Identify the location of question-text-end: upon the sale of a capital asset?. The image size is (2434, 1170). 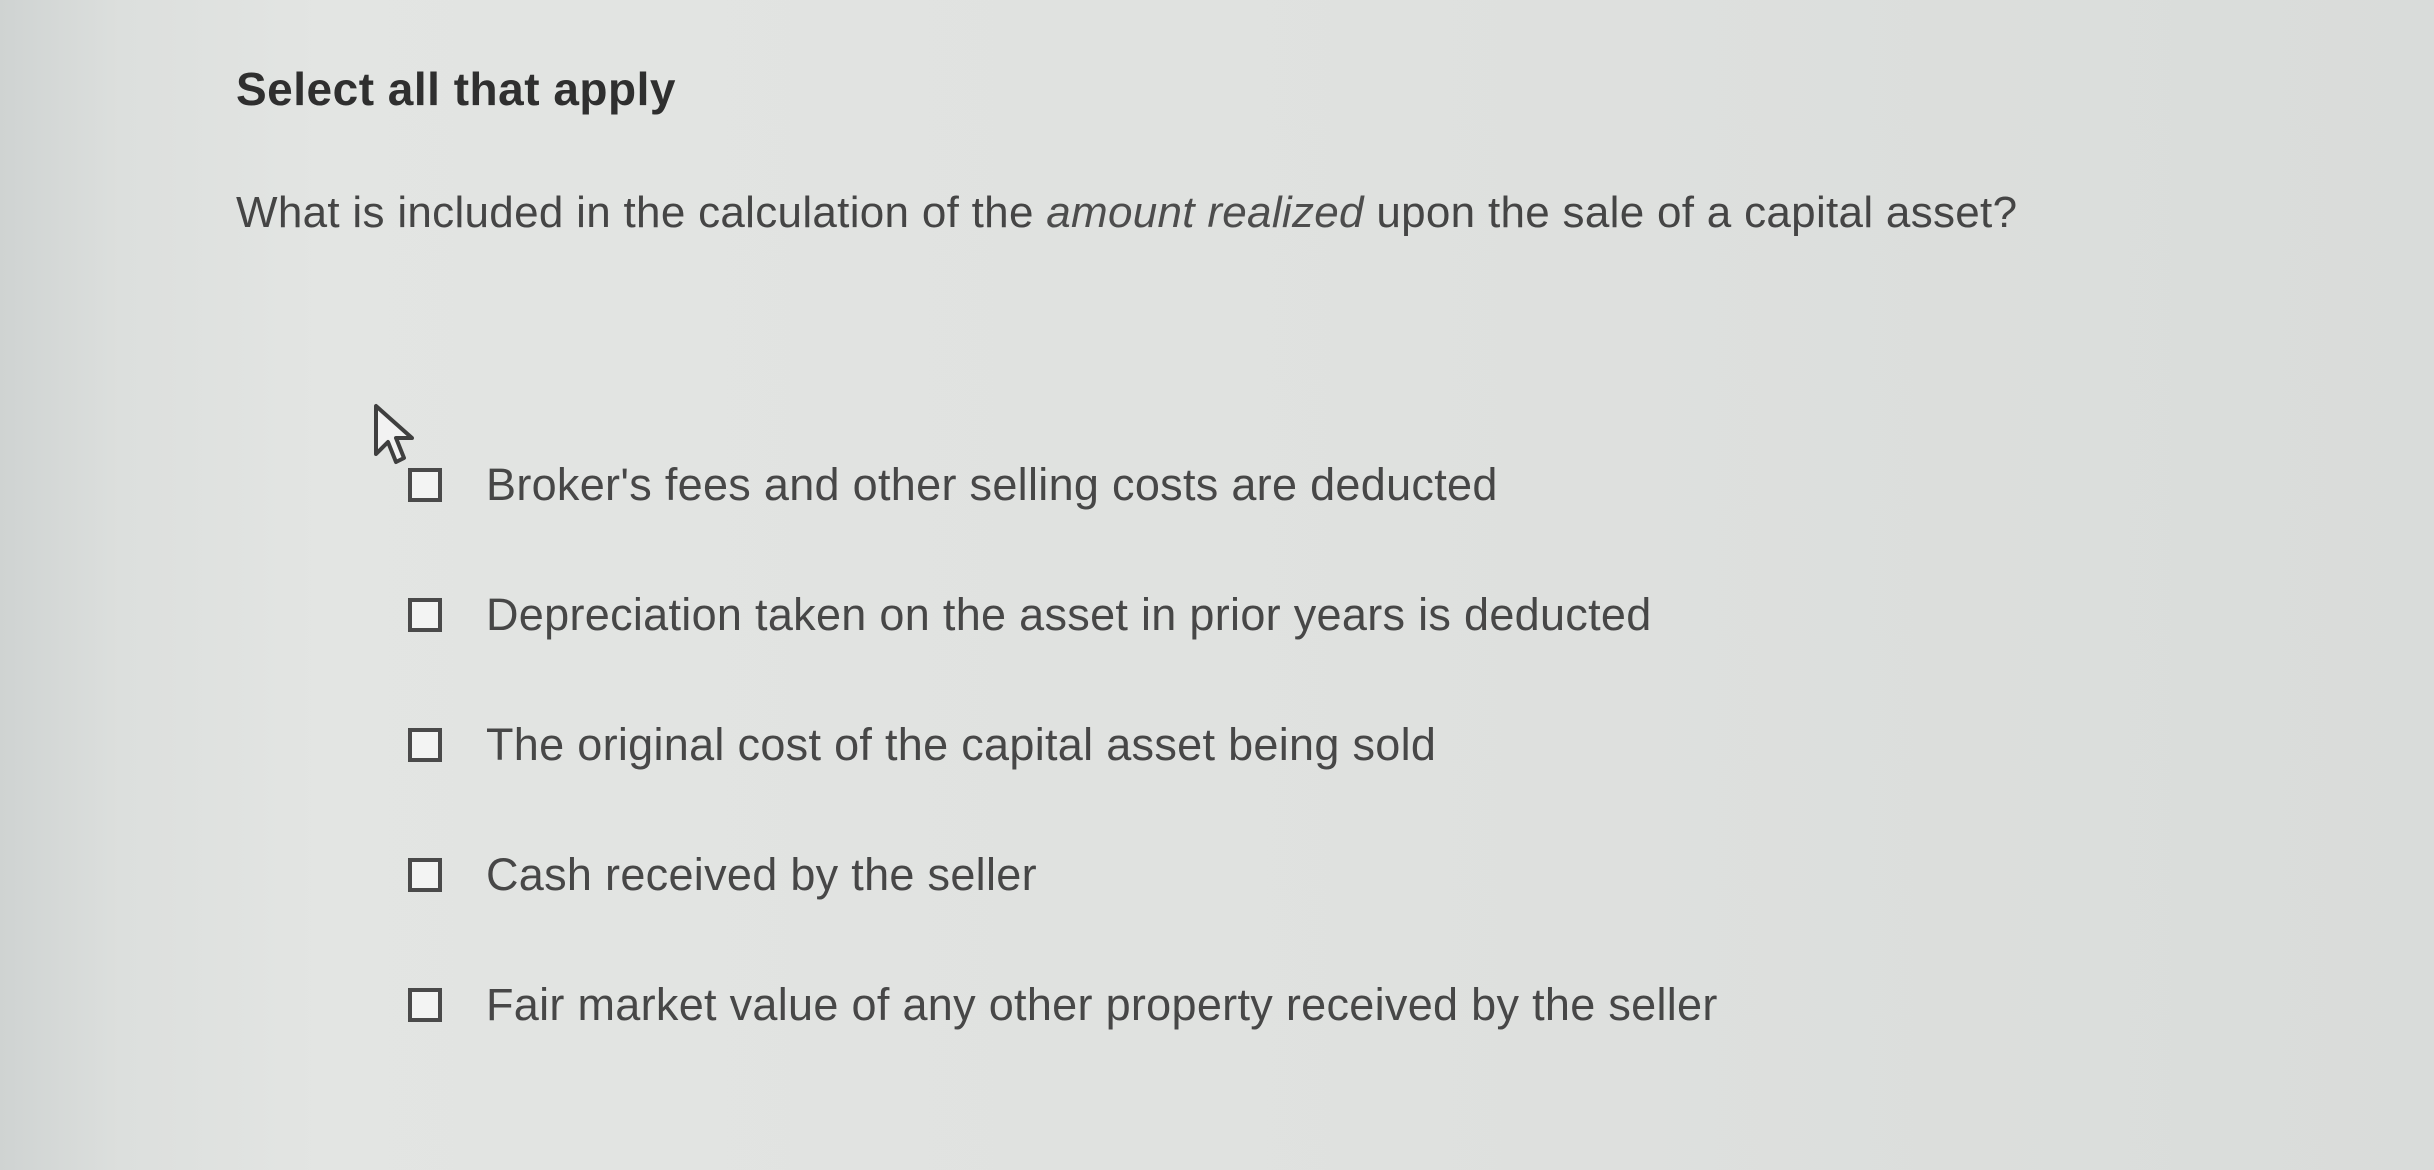
(1690, 212).